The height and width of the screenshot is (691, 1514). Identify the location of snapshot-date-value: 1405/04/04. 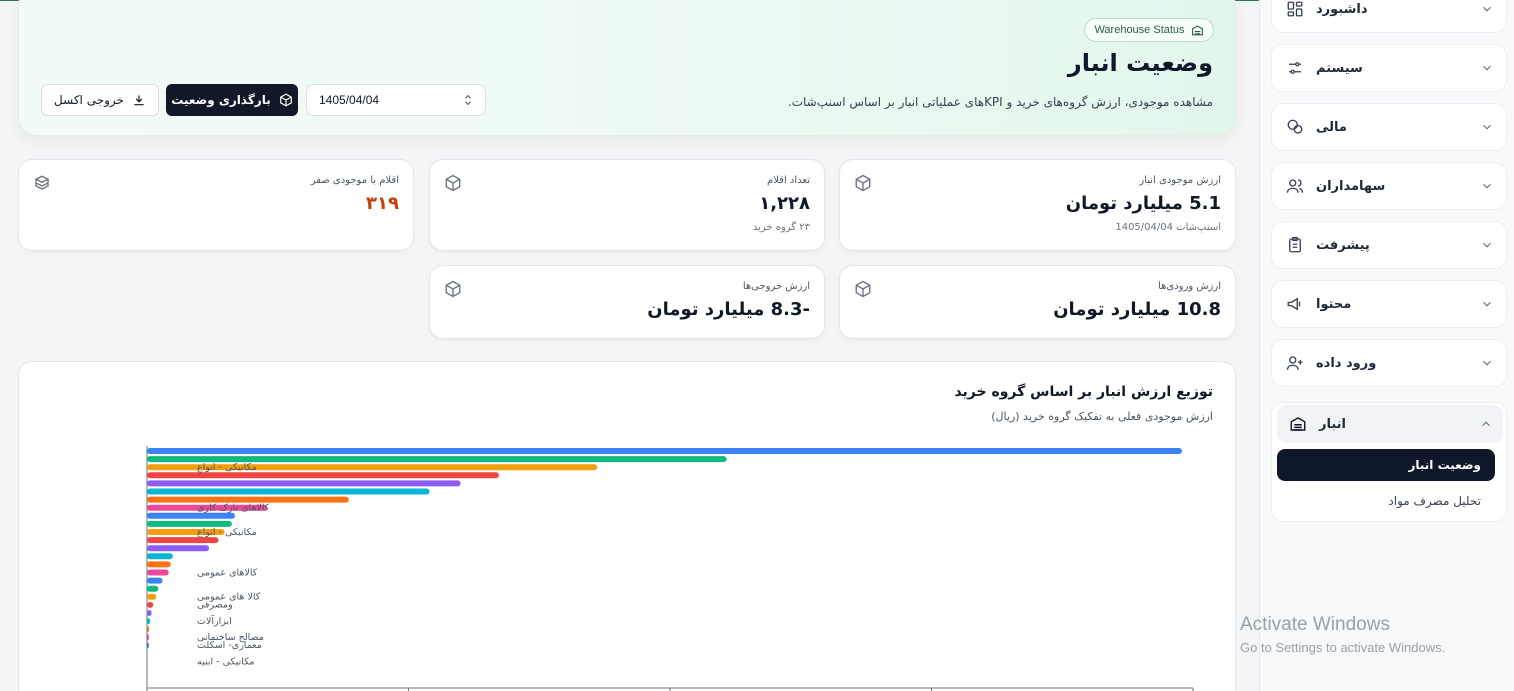
(349, 100).